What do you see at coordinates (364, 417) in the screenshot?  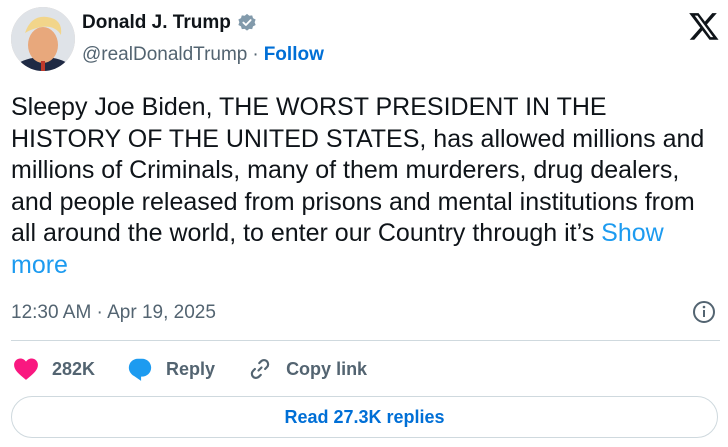 I see `read-replies-button: Read 27.3K replies` at bounding box center [364, 417].